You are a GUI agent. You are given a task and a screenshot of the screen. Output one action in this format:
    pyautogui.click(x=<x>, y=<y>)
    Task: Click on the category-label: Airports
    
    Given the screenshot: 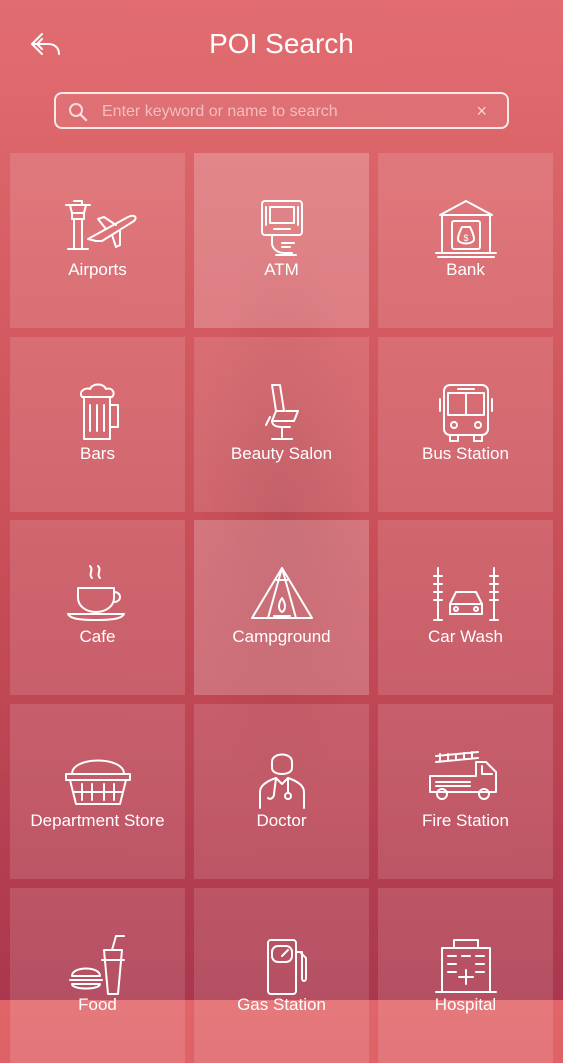 What is the action you would take?
    pyautogui.click(x=97, y=269)
    